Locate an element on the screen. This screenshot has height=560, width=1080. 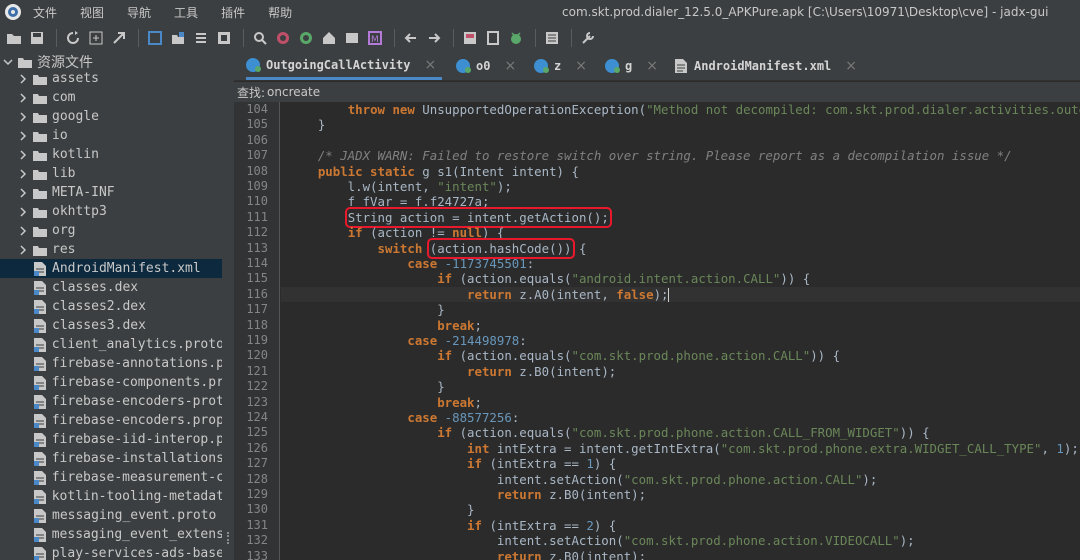
tree-file-item: classes2.dex is located at coordinates (111, 306).